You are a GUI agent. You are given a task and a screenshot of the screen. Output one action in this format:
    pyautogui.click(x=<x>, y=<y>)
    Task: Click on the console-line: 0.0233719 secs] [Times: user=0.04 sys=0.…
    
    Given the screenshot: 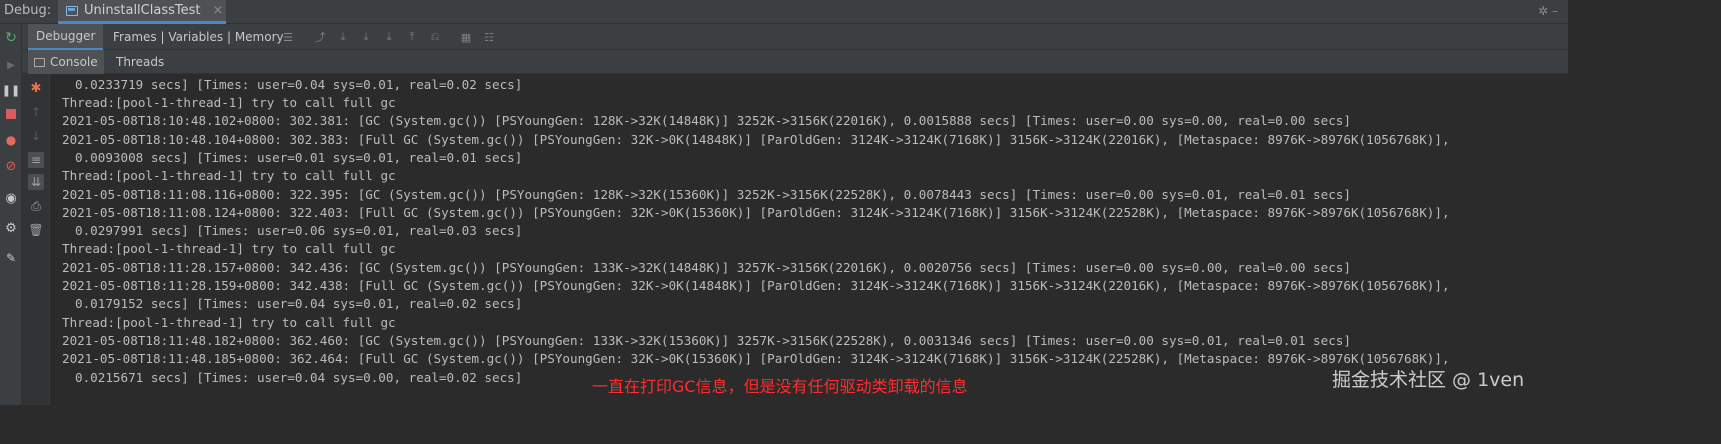 What is the action you would take?
    pyautogui.click(x=299, y=84)
    